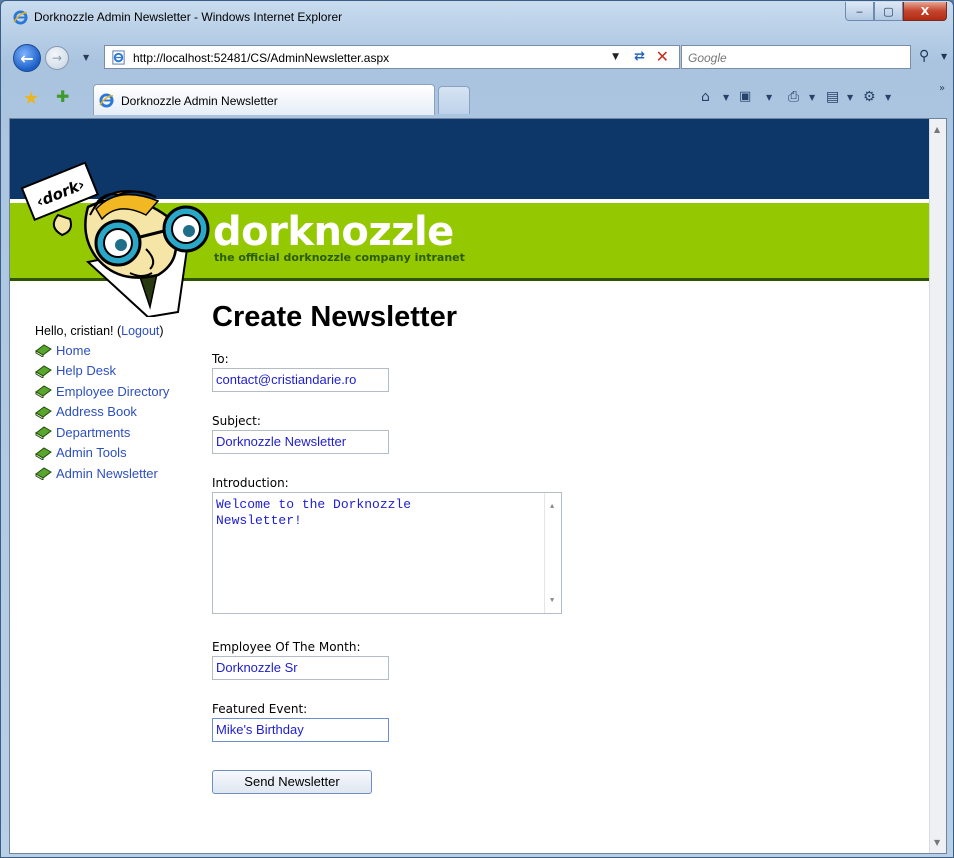 The image size is (954, 858). I want to click on sidebar-item-label: Home, so click(73, 350).